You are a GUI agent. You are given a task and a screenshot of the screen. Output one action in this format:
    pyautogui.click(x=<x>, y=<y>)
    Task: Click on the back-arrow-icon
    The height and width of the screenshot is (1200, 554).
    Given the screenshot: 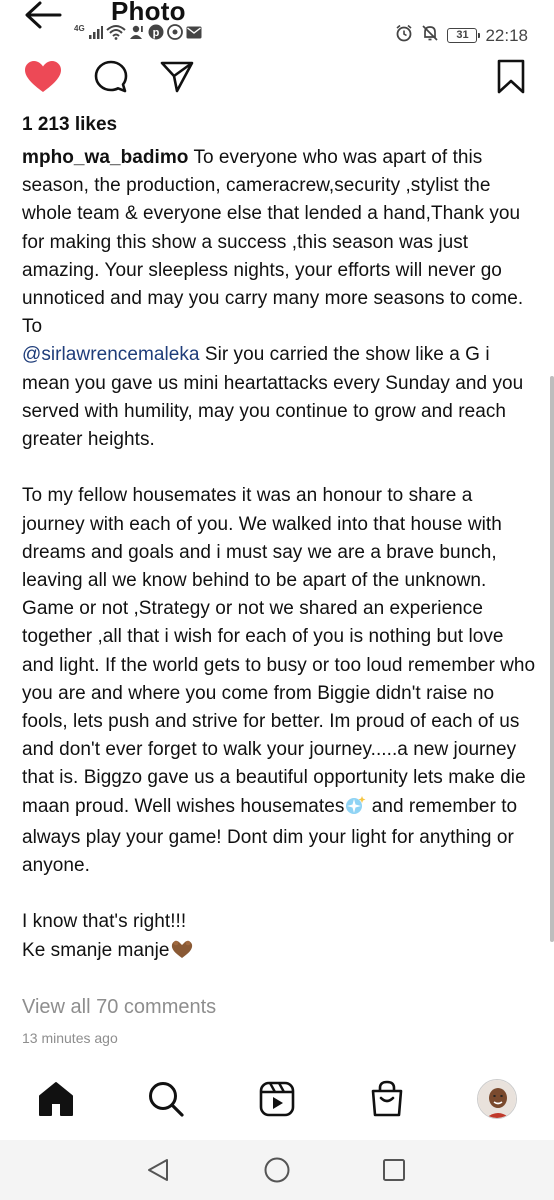 What is the action you would take?
    pyautogui.click(x=43, y=16)
    